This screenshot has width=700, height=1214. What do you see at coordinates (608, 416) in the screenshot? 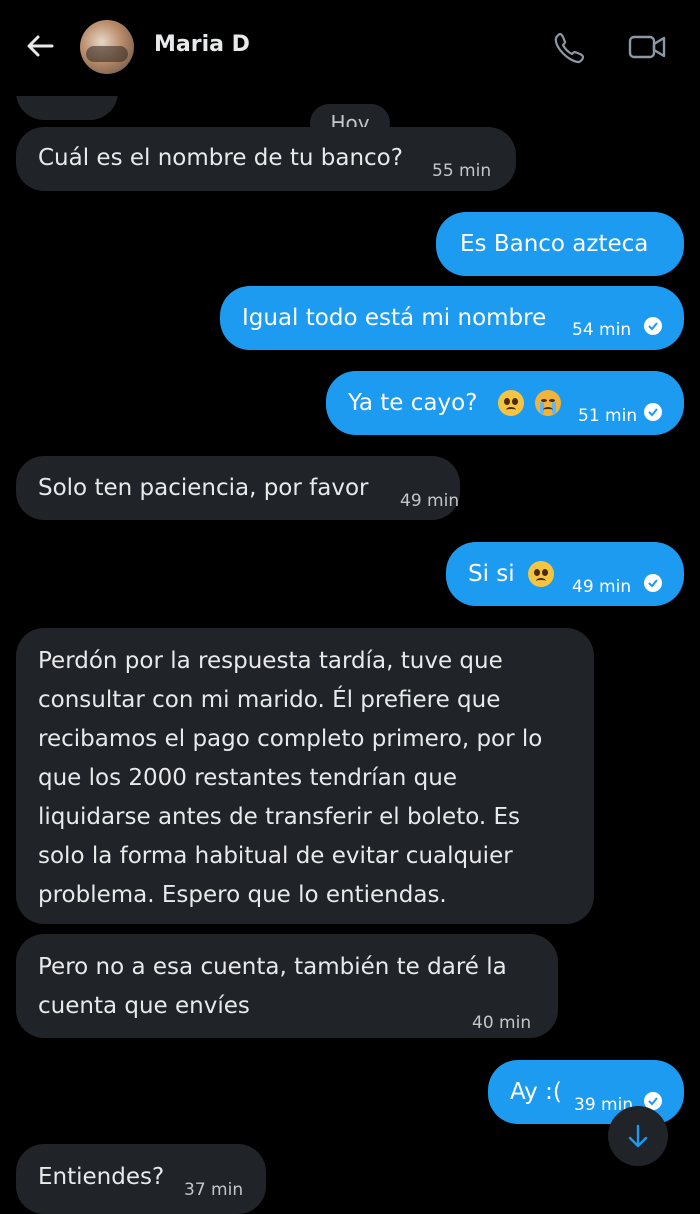
I see `message-time: 51 min` at bounding box center [608, 416].